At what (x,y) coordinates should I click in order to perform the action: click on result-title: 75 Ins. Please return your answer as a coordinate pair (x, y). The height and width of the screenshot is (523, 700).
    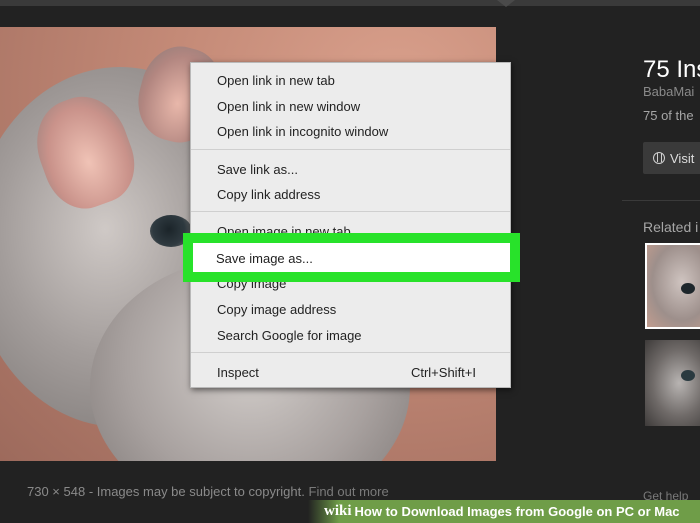
    Looking at the image, I should click on (671, 70).